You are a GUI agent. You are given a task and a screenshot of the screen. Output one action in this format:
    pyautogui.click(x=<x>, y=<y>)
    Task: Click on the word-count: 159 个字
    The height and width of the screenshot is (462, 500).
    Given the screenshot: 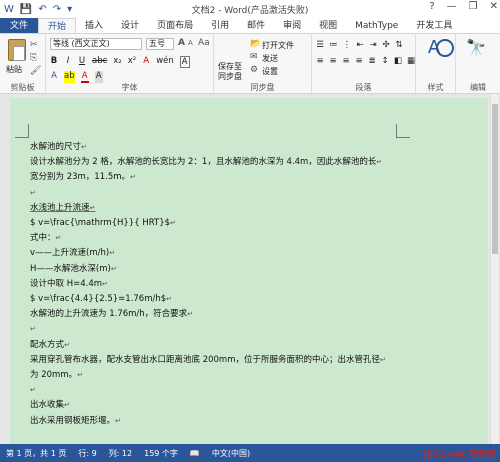 What is the action you would take?
    pyautogui.click(x=161, y=453)
    